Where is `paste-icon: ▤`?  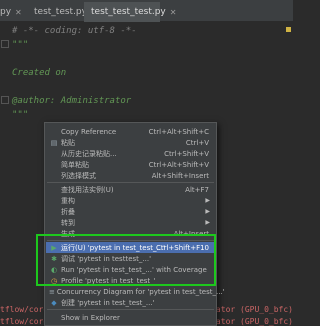 paste-icon: ▤ is located at coordinates (54, 142).